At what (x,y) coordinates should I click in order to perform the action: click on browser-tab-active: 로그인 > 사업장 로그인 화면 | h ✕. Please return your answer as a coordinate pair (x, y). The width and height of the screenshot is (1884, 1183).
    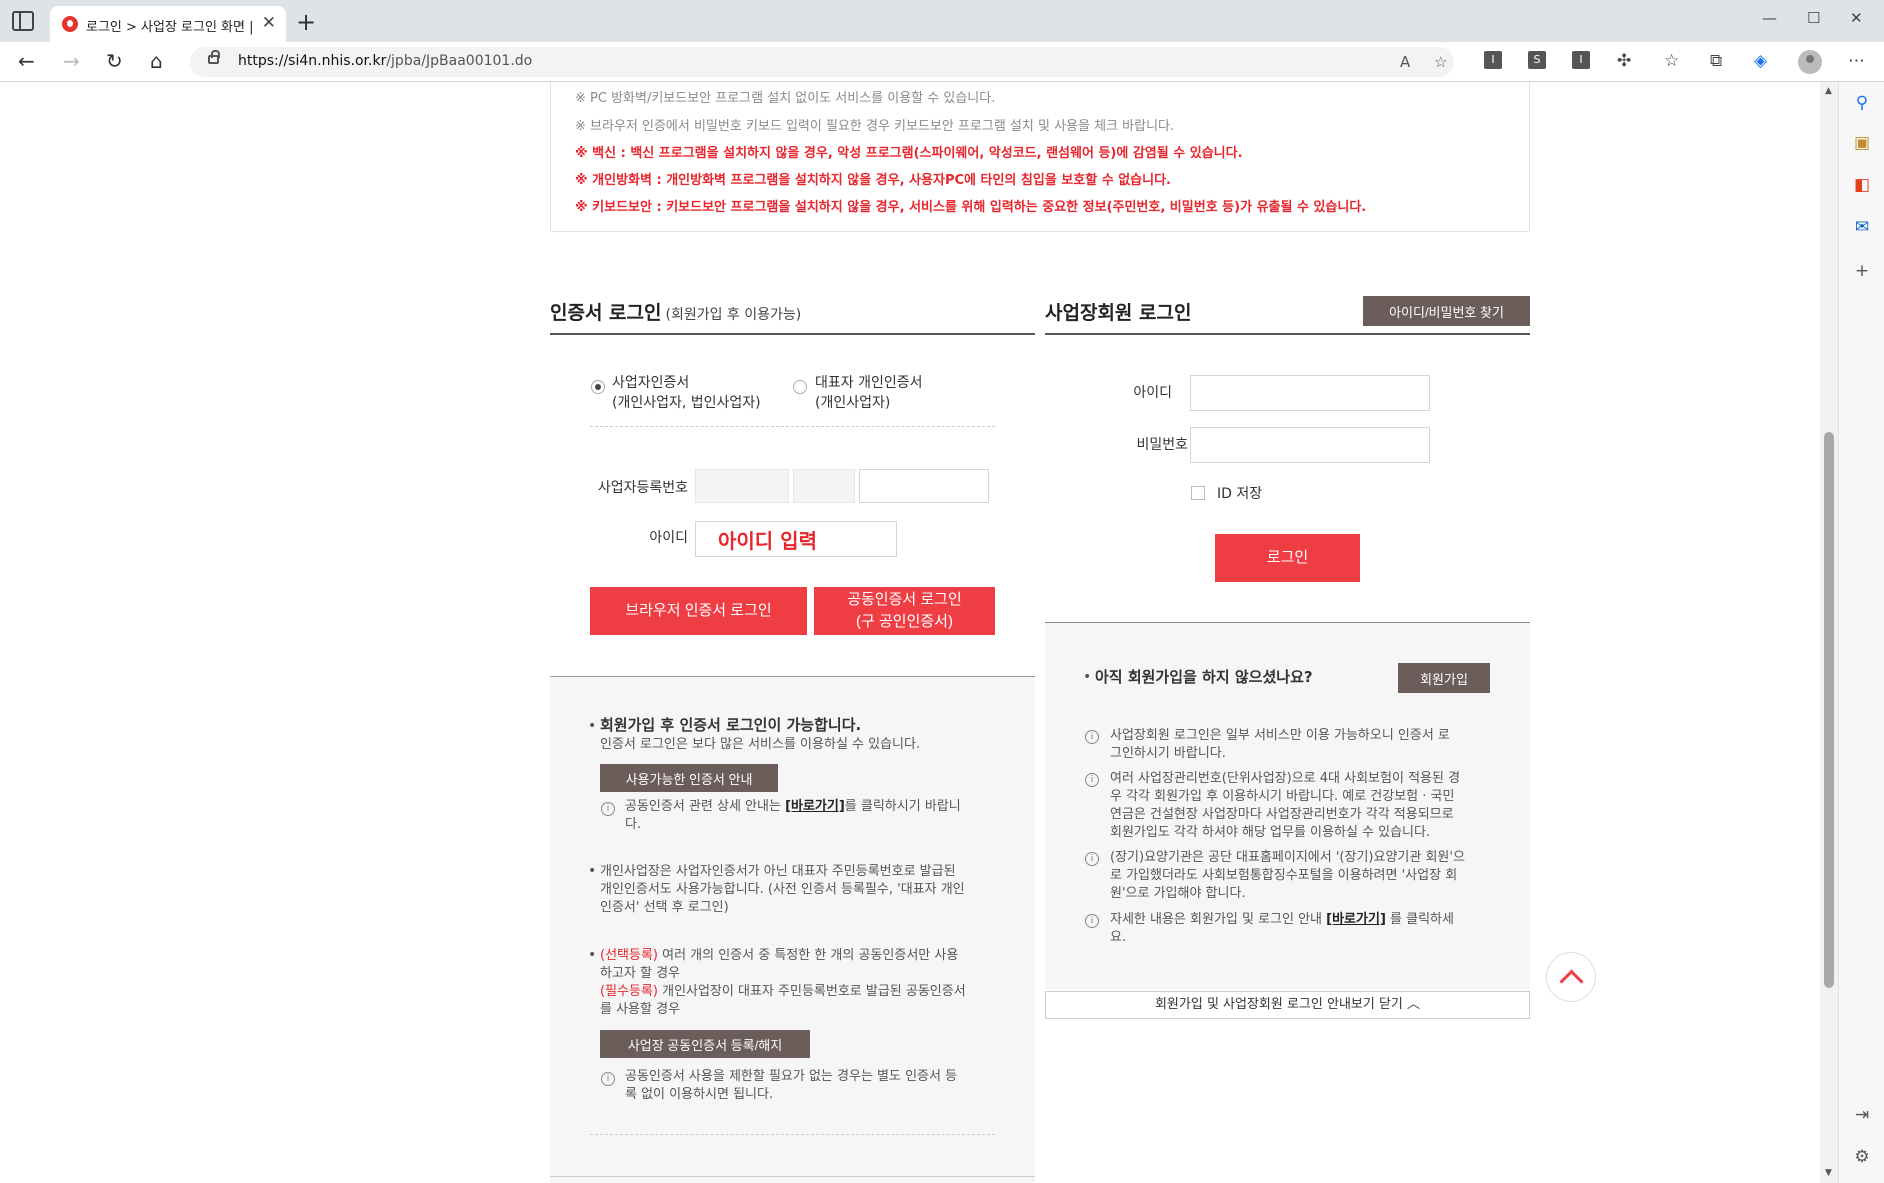
    Looking at the image, I should click on (168, 24).